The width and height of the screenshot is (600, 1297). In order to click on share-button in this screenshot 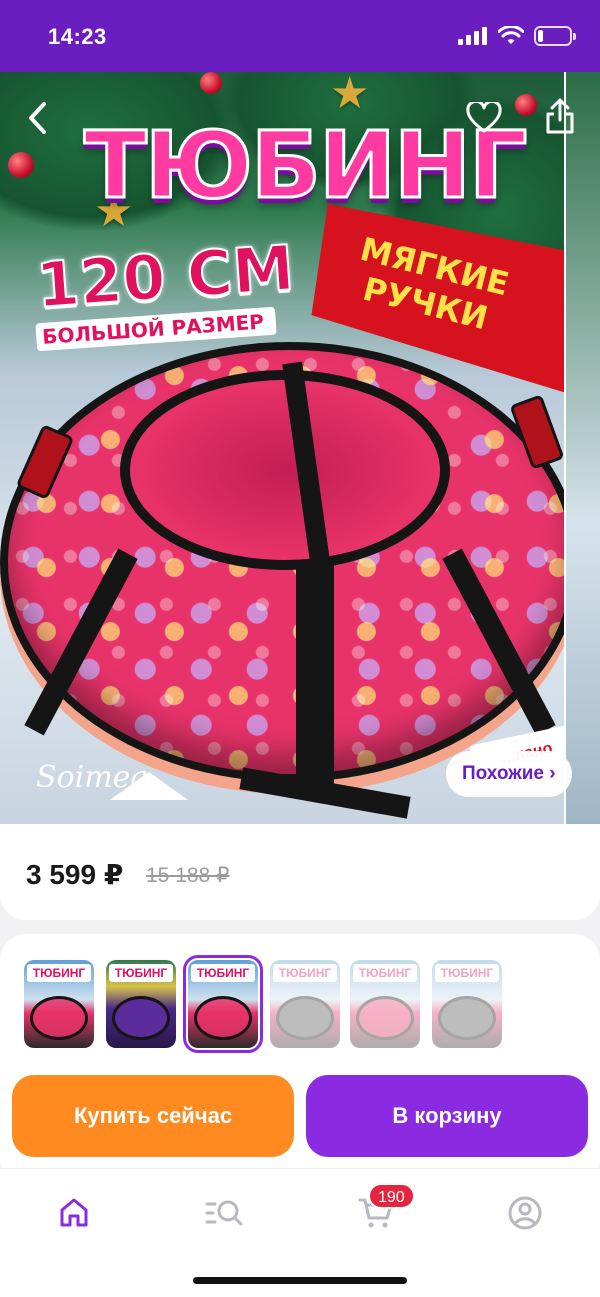, I will do `click(560, 116)`.